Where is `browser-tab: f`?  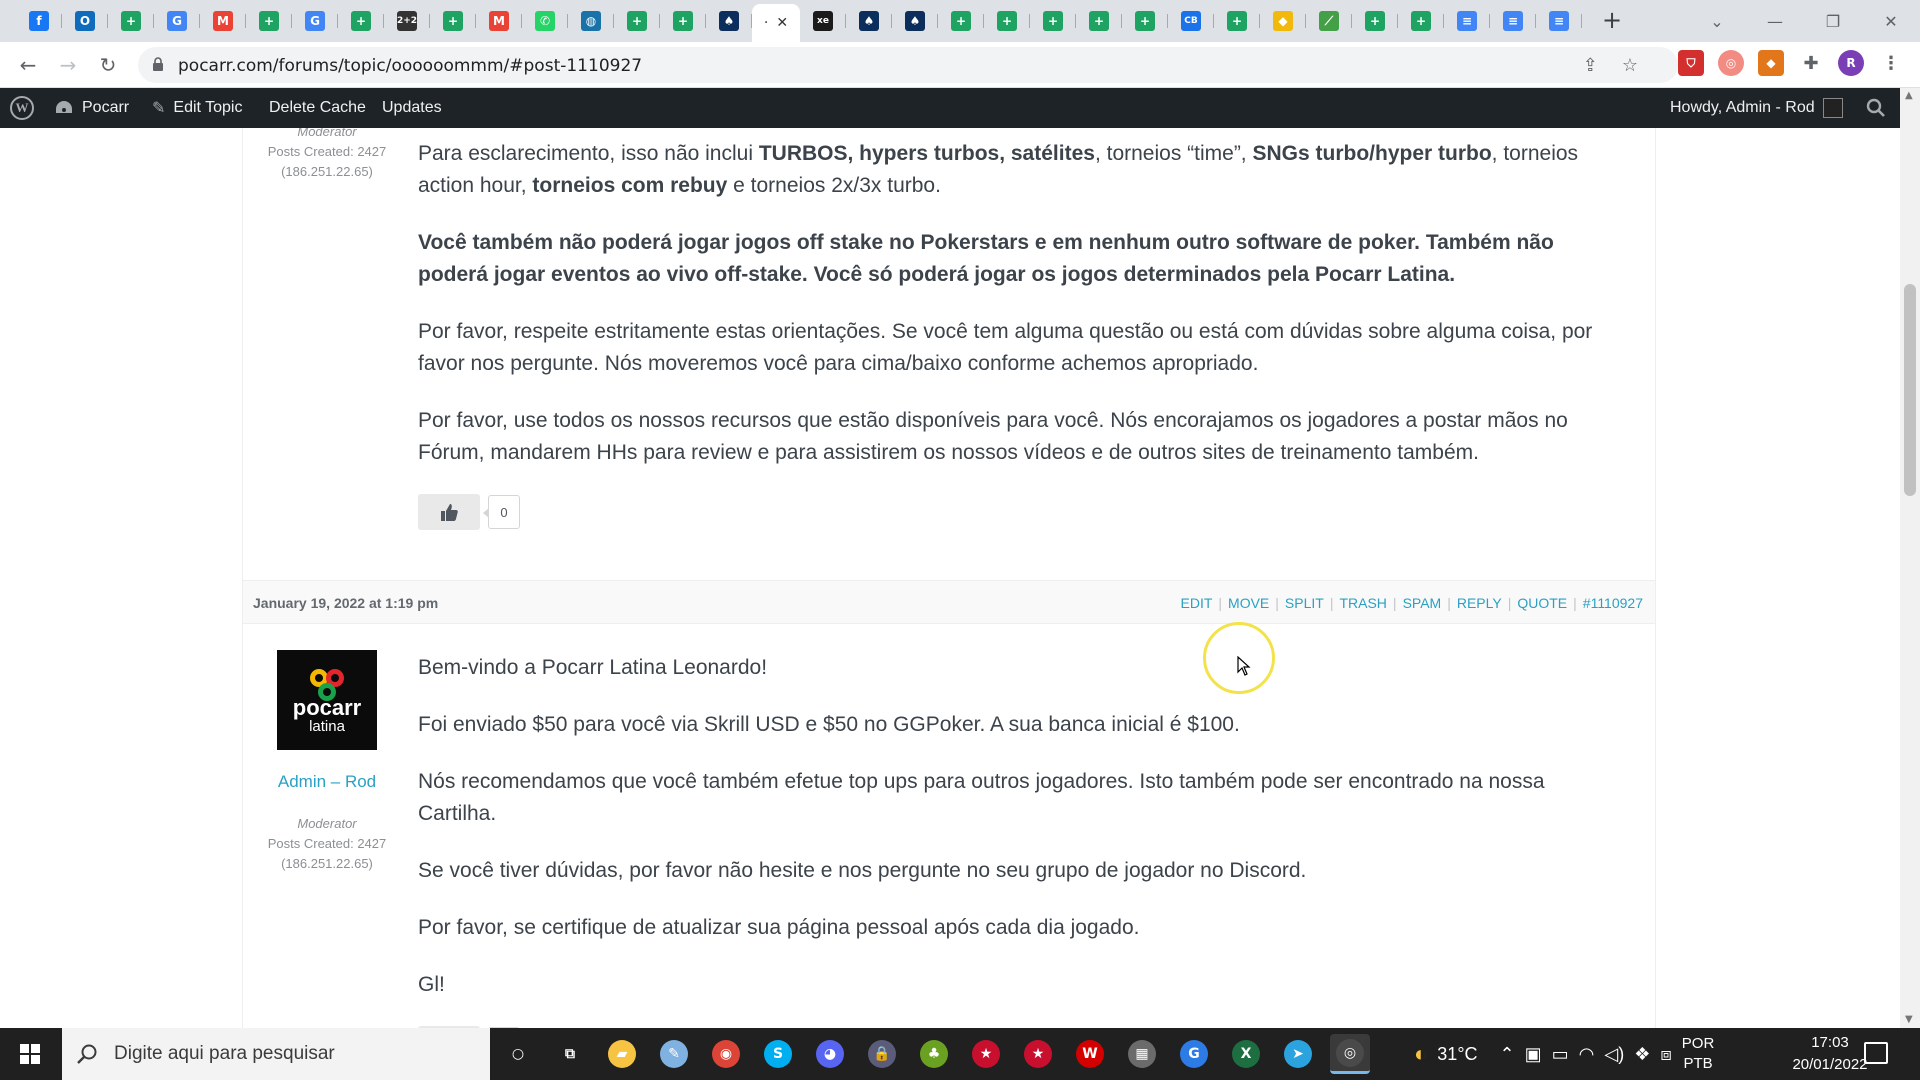
browser-tab: f is located at coordinates (39, 21).